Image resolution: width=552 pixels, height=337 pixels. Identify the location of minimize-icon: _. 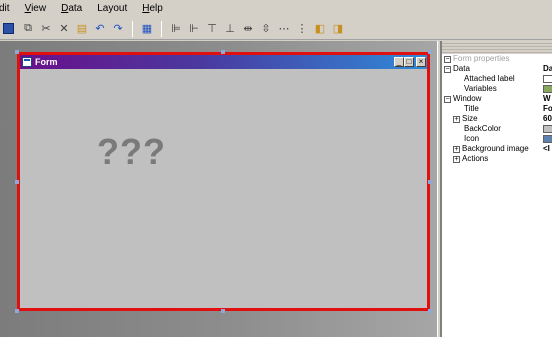
(399, 62).